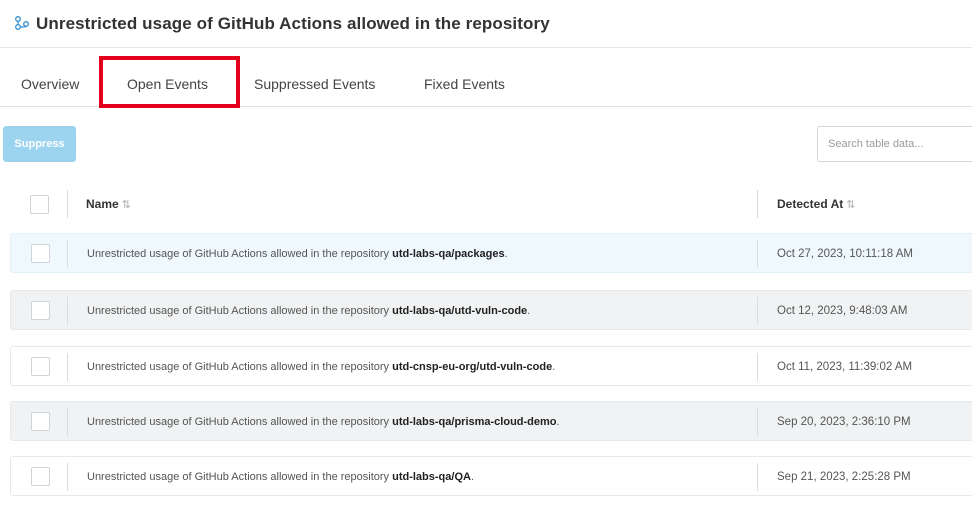  Describe the element at coordinates (894, 144) in the screenshot. I see `search-input` at that location.